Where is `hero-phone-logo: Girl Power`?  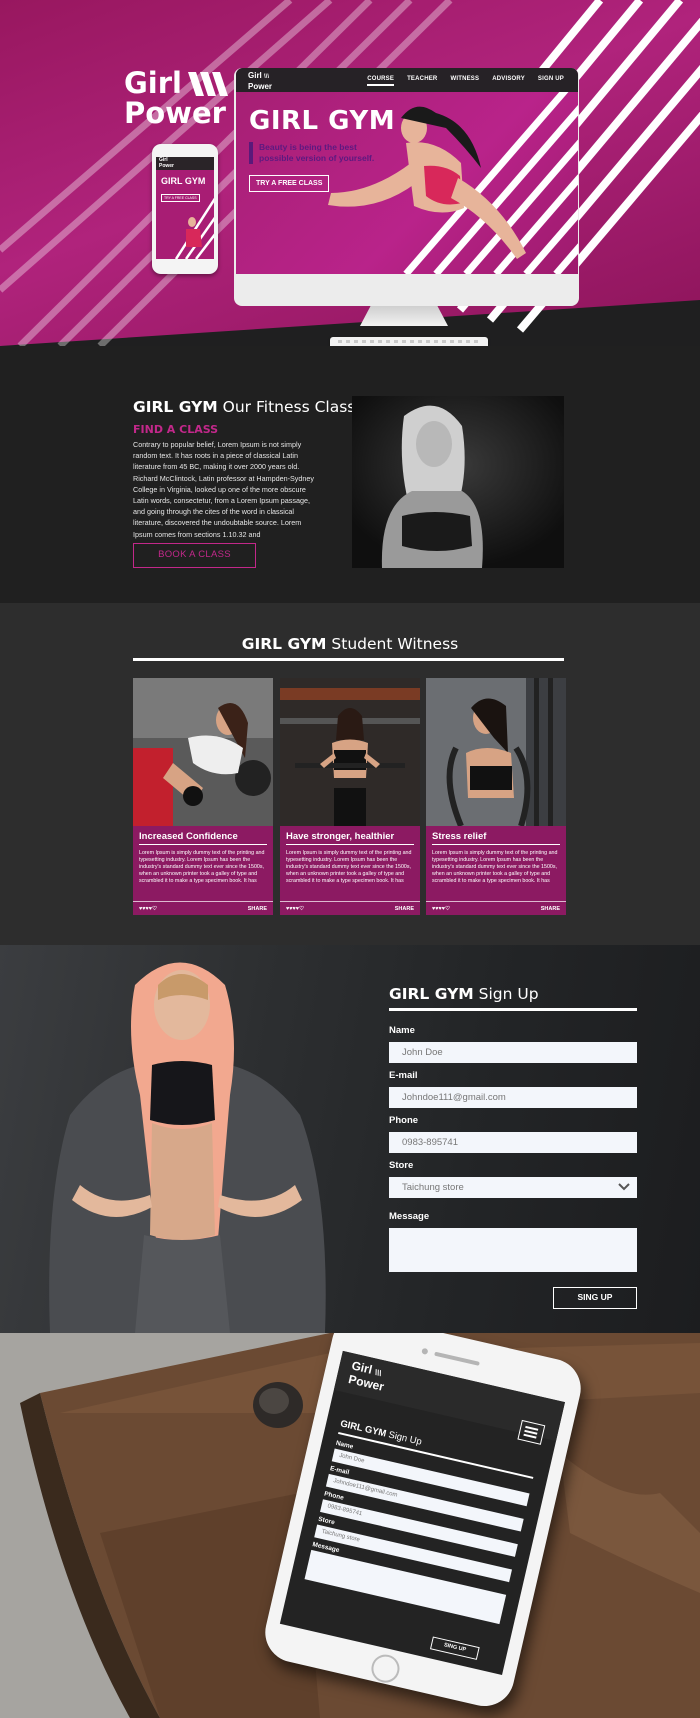 hero-phone-logo: Girl Power is located at coordinates (167, 163).